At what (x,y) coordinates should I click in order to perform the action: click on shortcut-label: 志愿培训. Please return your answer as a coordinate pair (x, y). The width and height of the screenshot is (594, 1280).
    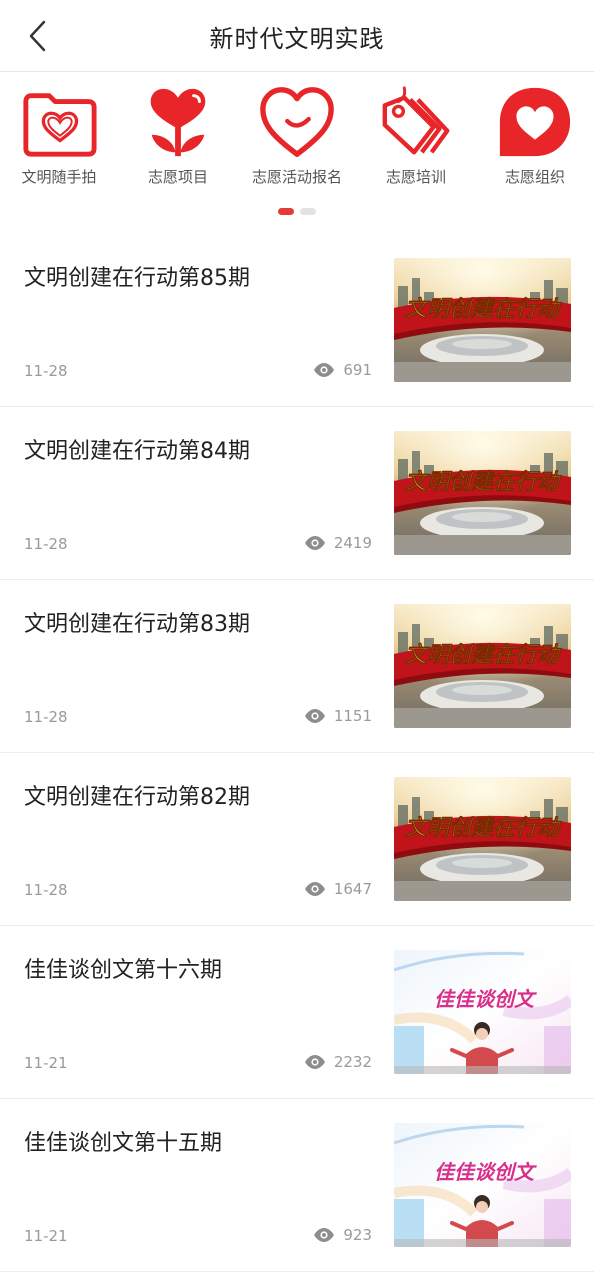
    Looking at the image, I should click on (415, 177).